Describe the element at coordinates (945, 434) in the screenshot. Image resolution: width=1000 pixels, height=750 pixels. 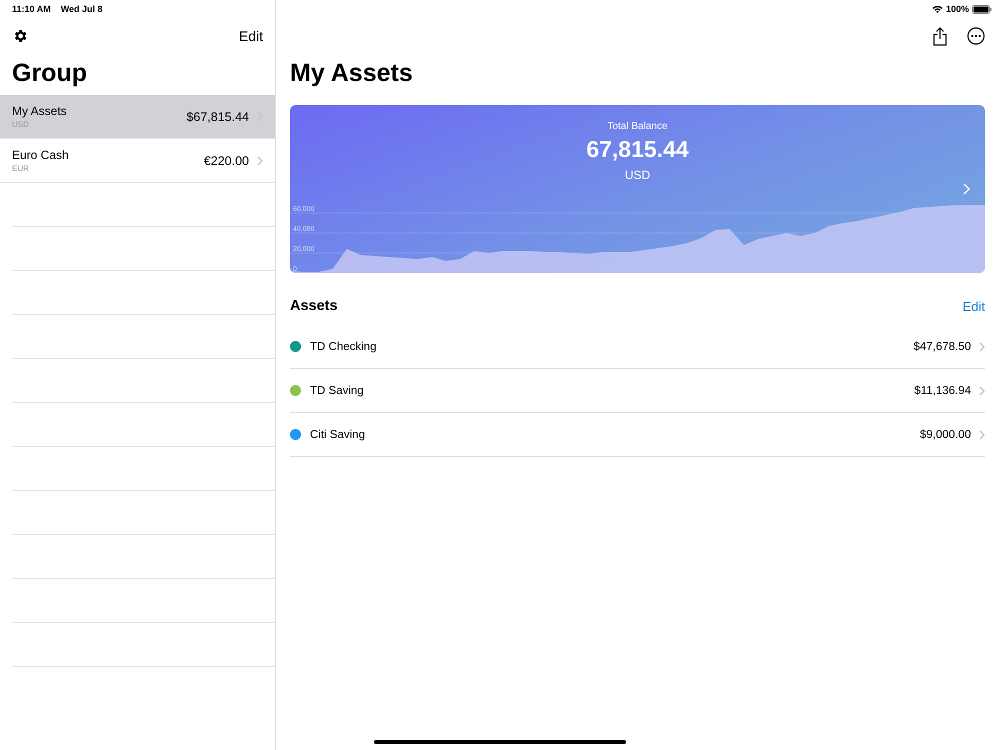
I see `asset-amount: $9,000.00` at that location.